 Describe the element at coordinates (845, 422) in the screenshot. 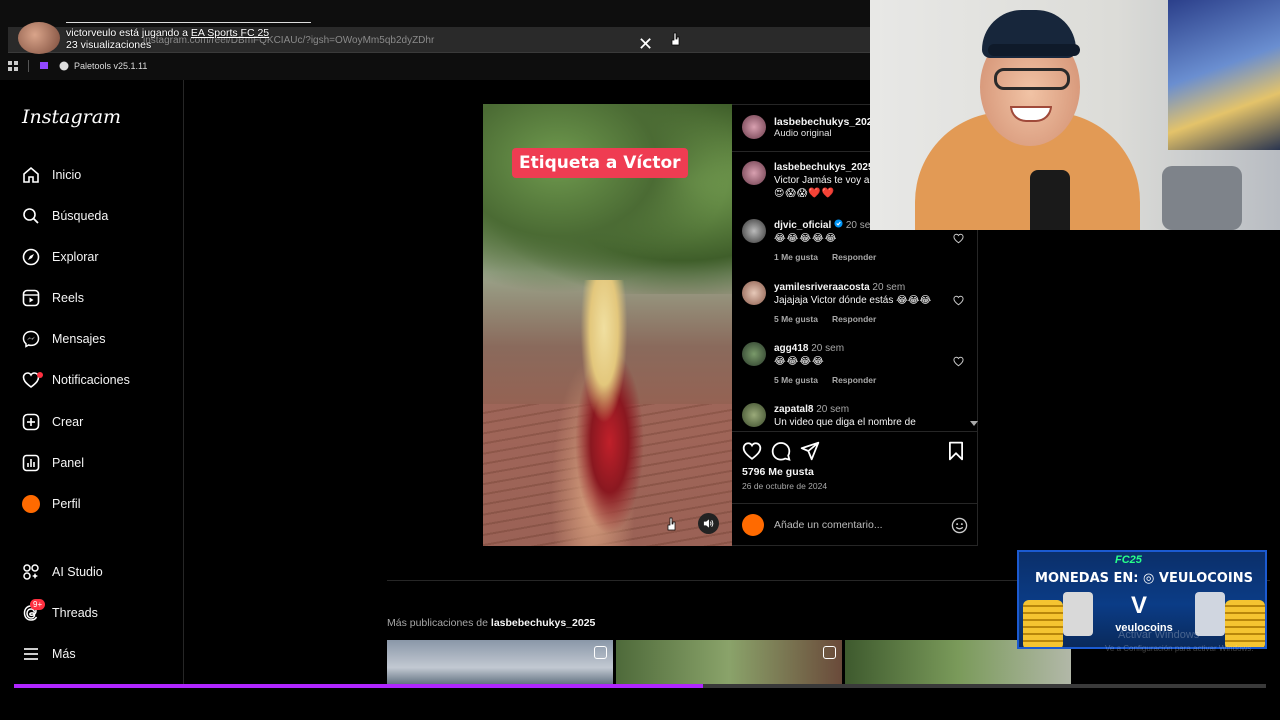

I see `comment-text: Un video que diga el nombre de` at that location.